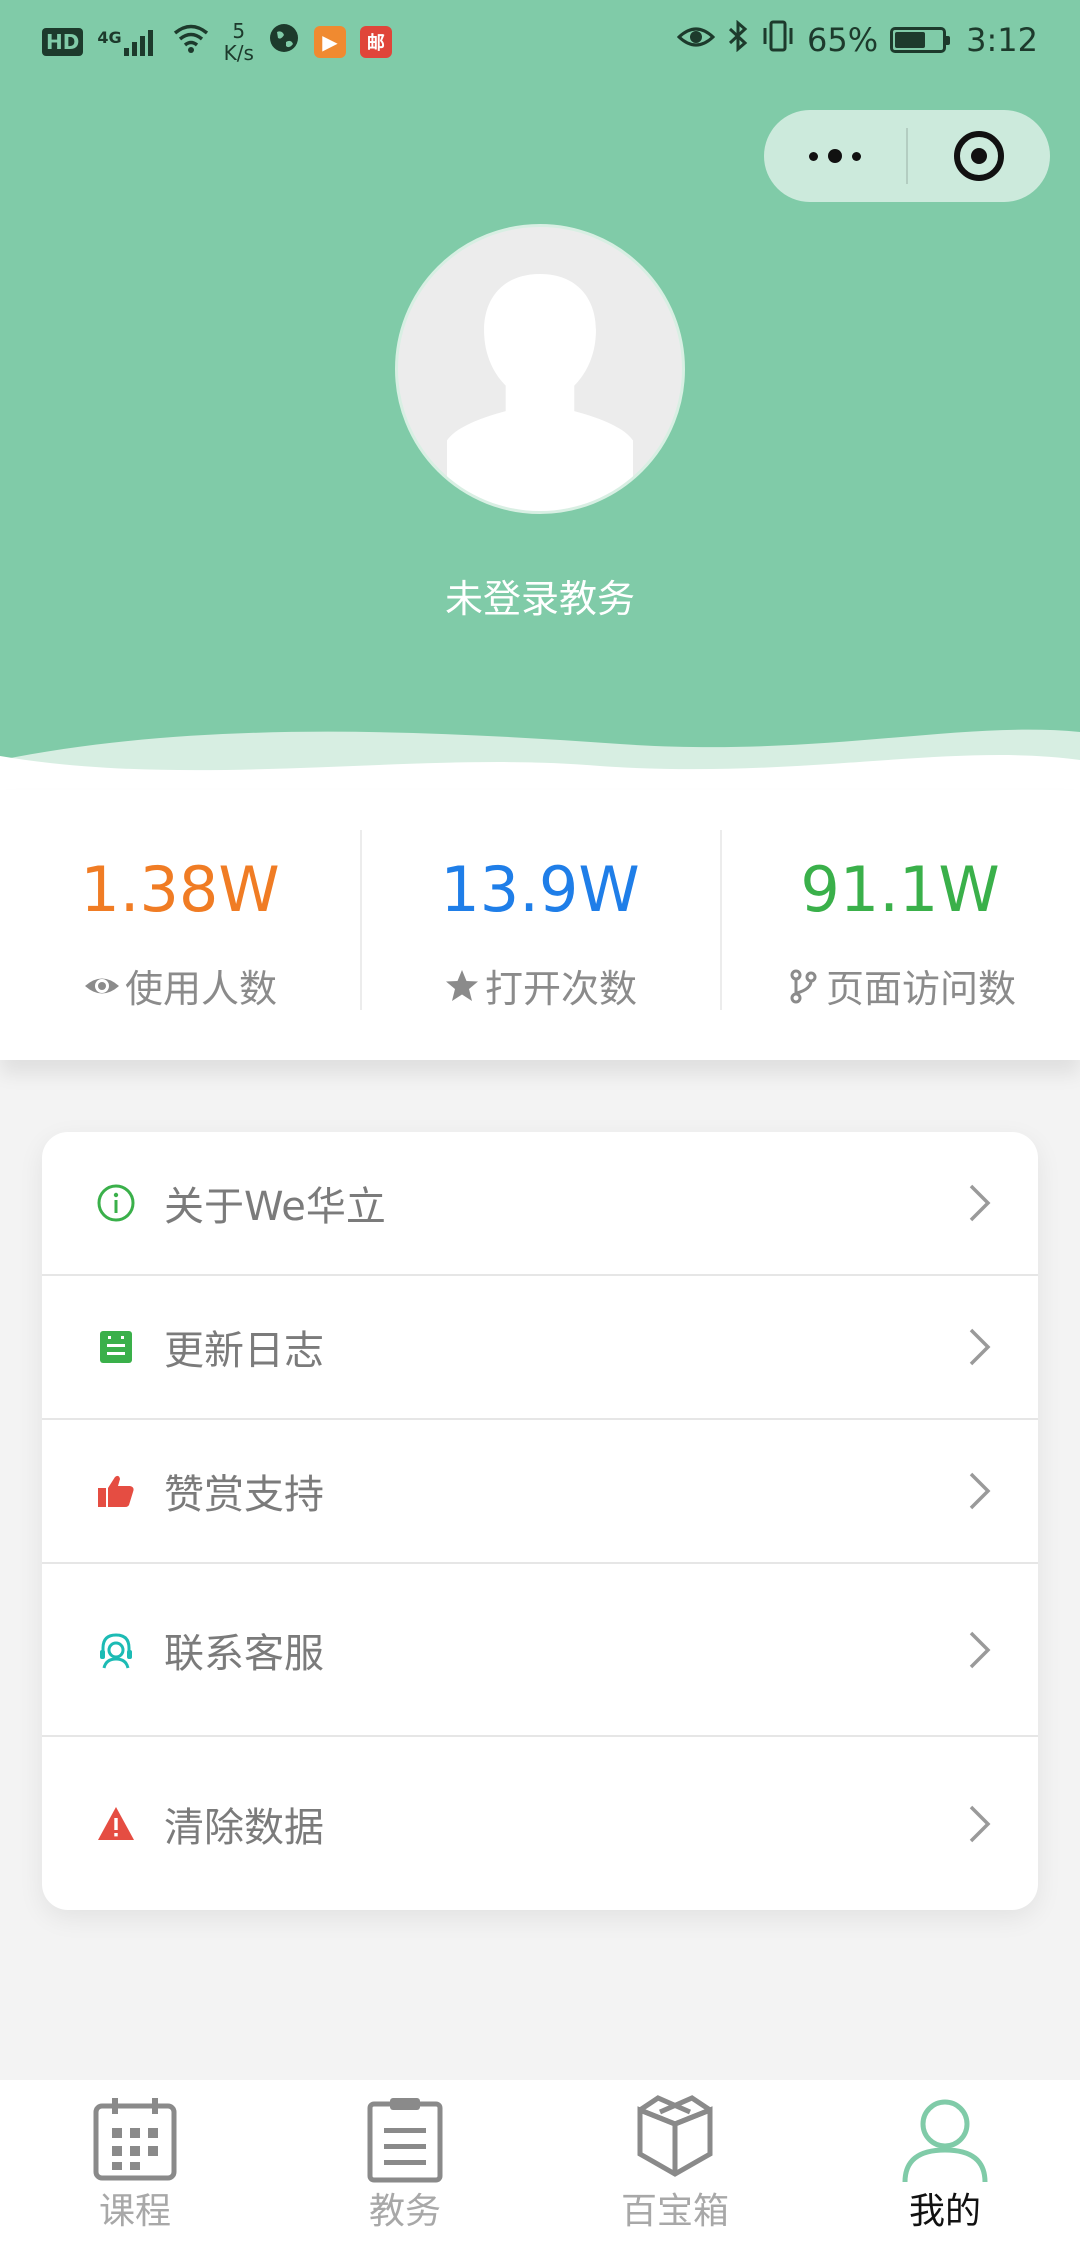 This screenshot has width=1080, height=2244. What do you see at coordinates (116, 1823) in the screenshot?
I see `warning-icon` at bounding box center [116, 1823].